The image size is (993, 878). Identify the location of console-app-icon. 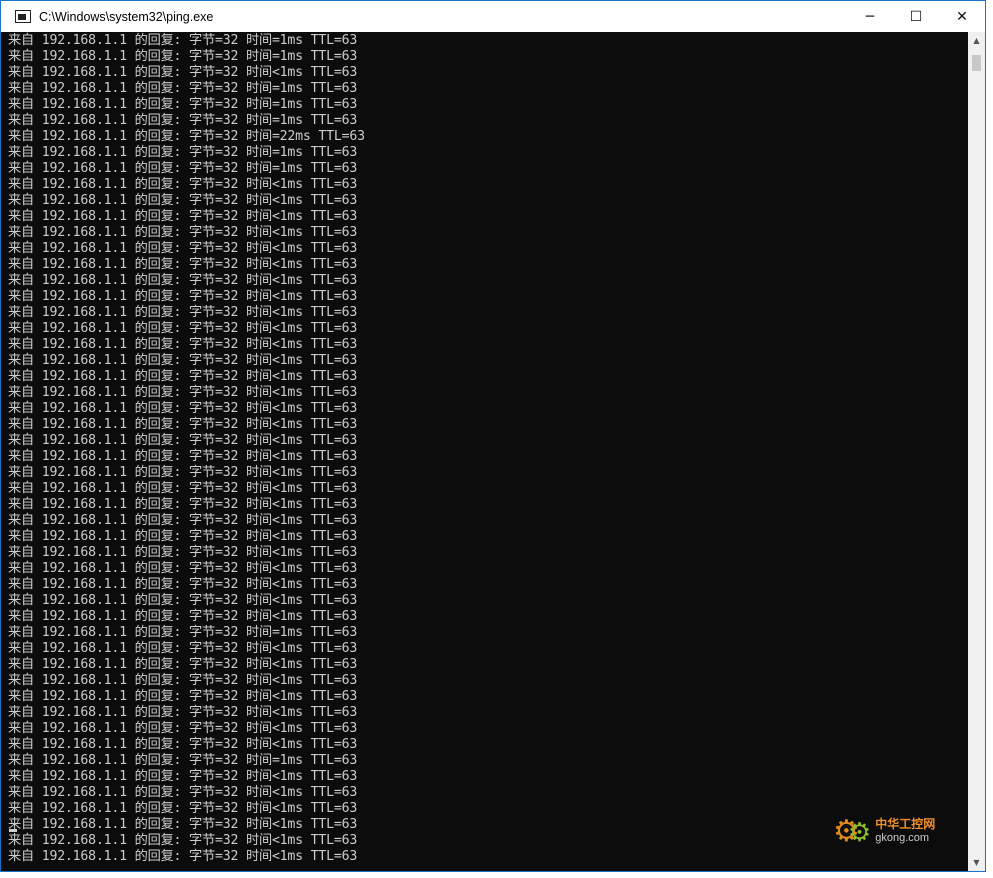
(23, 16).